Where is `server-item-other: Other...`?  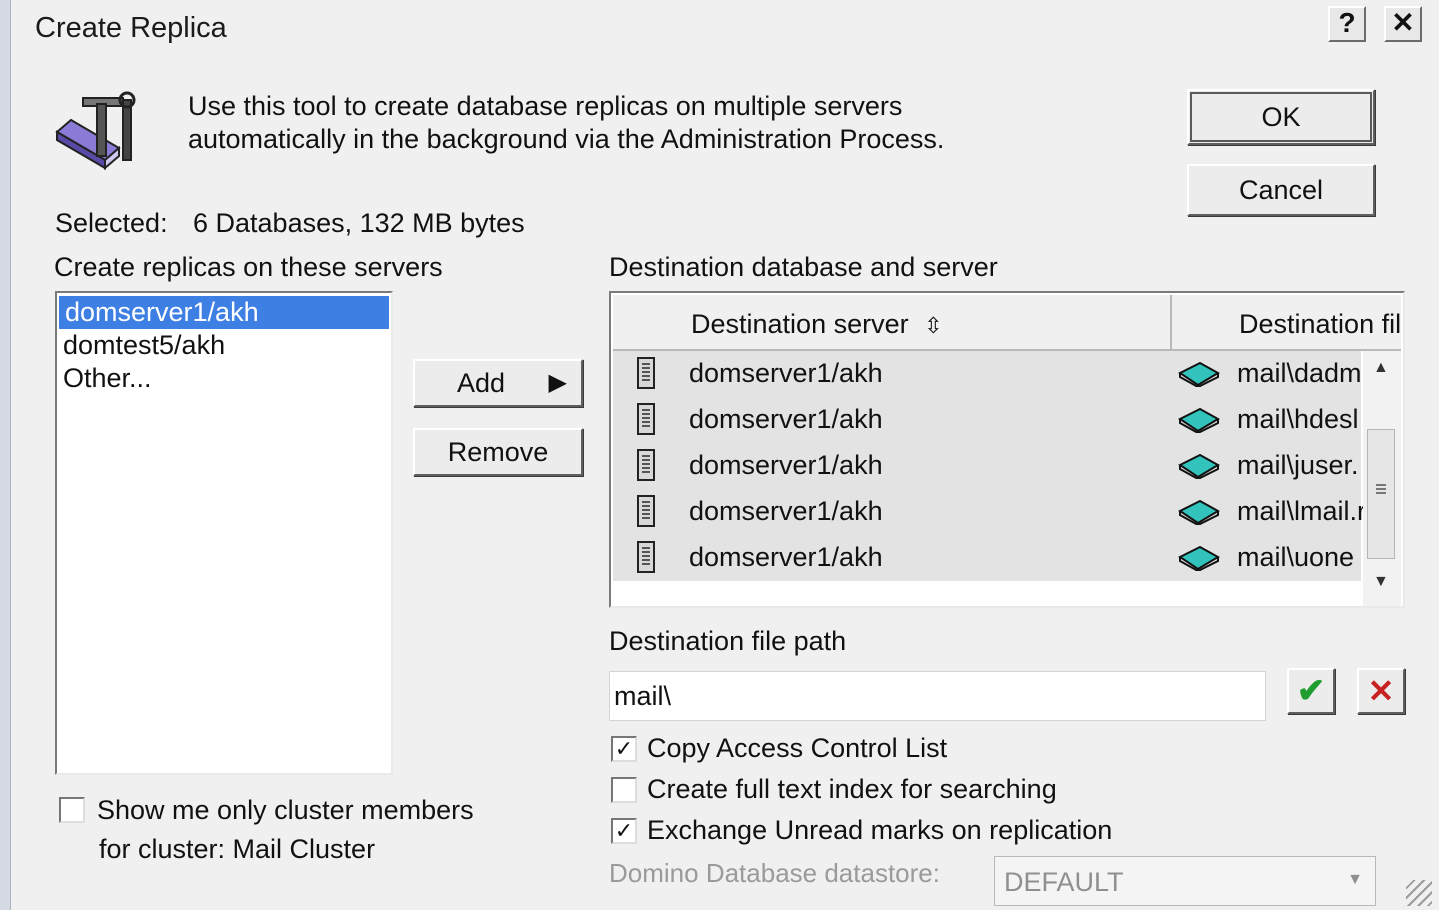
server-item-other: Other... is located at coordinates (224, 378).